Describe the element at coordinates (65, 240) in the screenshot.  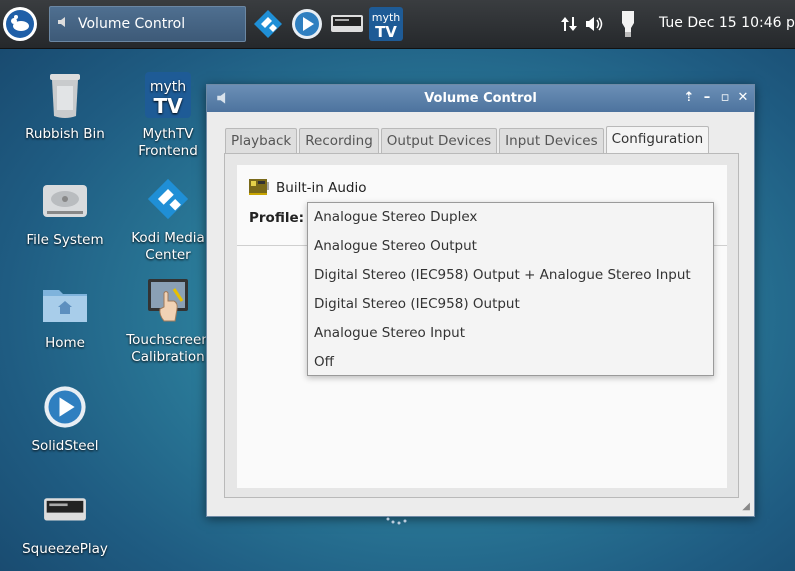
I see `desktop-icon-label: File System` at that location.